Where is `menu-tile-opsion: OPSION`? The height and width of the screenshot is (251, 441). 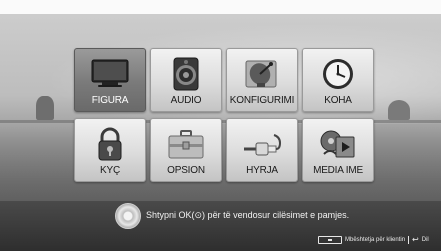
menu-tile-opsion: OPSION is located at coordinates (186, 150).